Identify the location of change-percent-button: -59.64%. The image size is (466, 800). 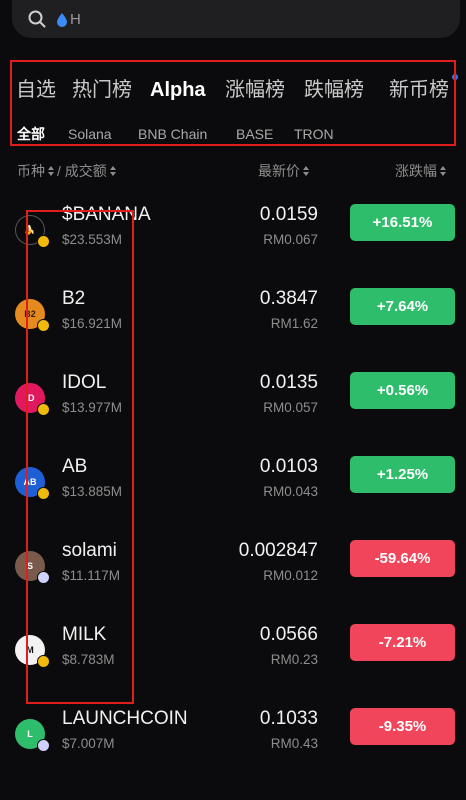
(402, 558).